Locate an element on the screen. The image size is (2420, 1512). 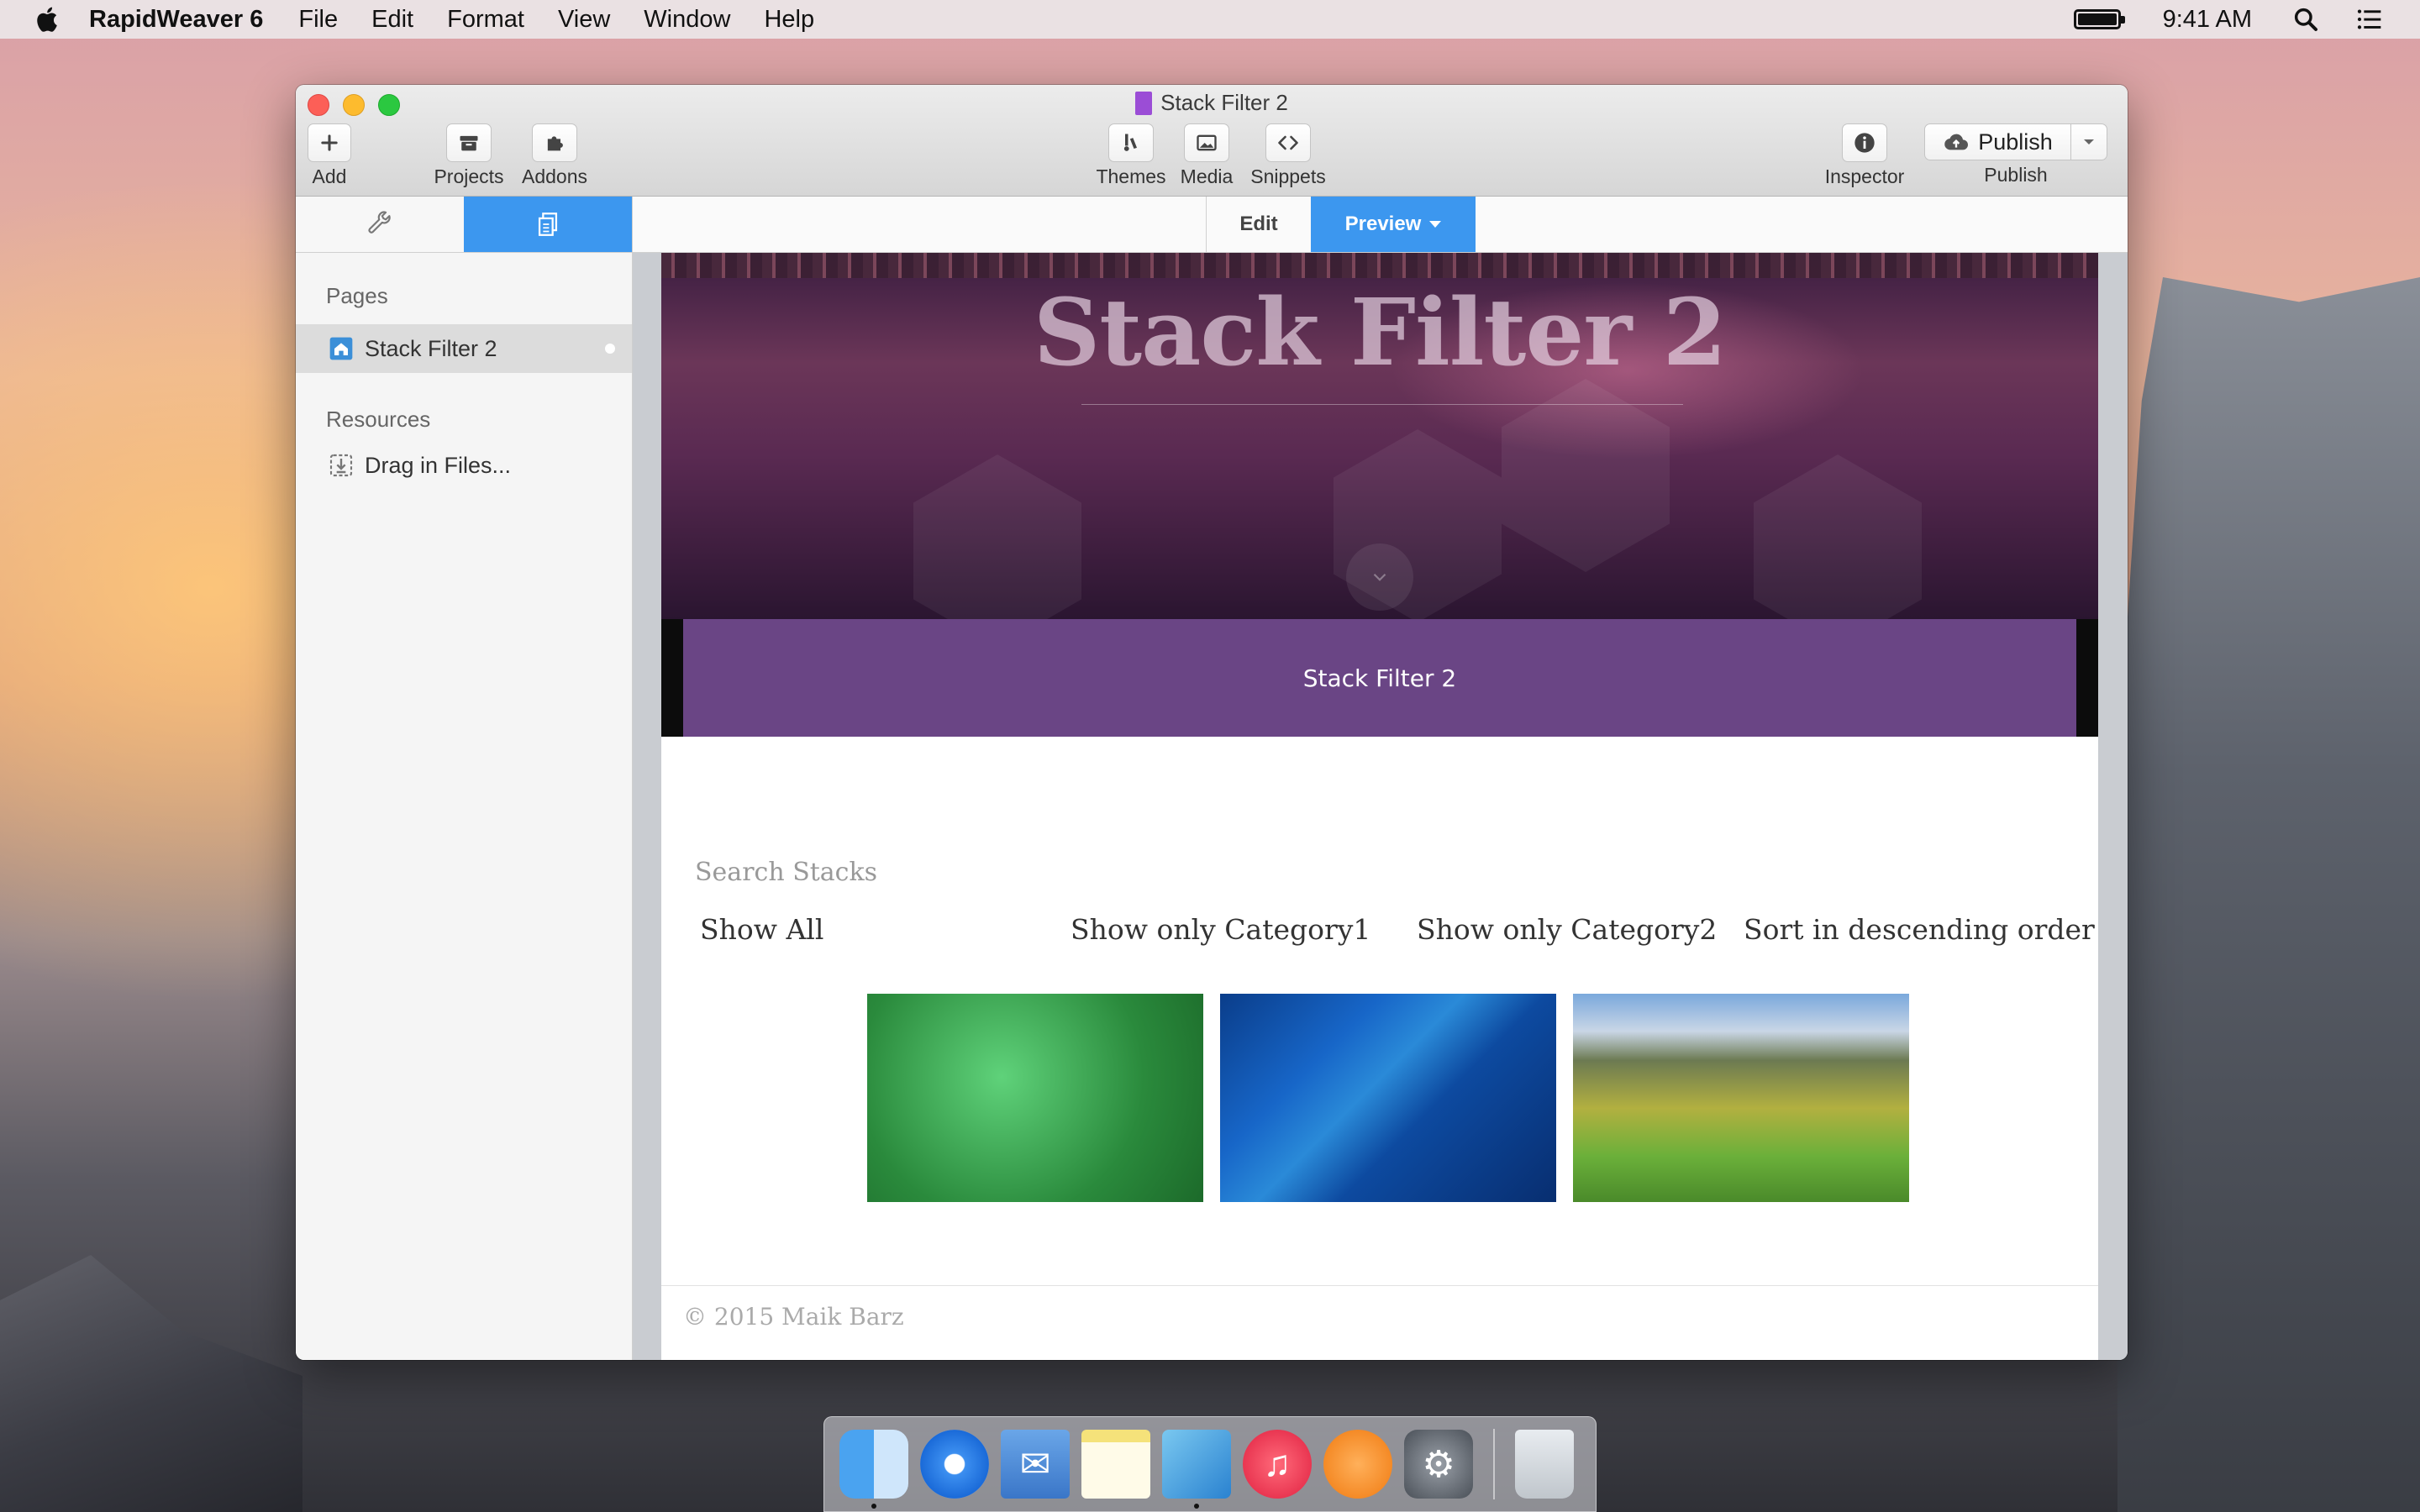
window-title: Stack Filter 2 is located at coordinates (1212, 103).